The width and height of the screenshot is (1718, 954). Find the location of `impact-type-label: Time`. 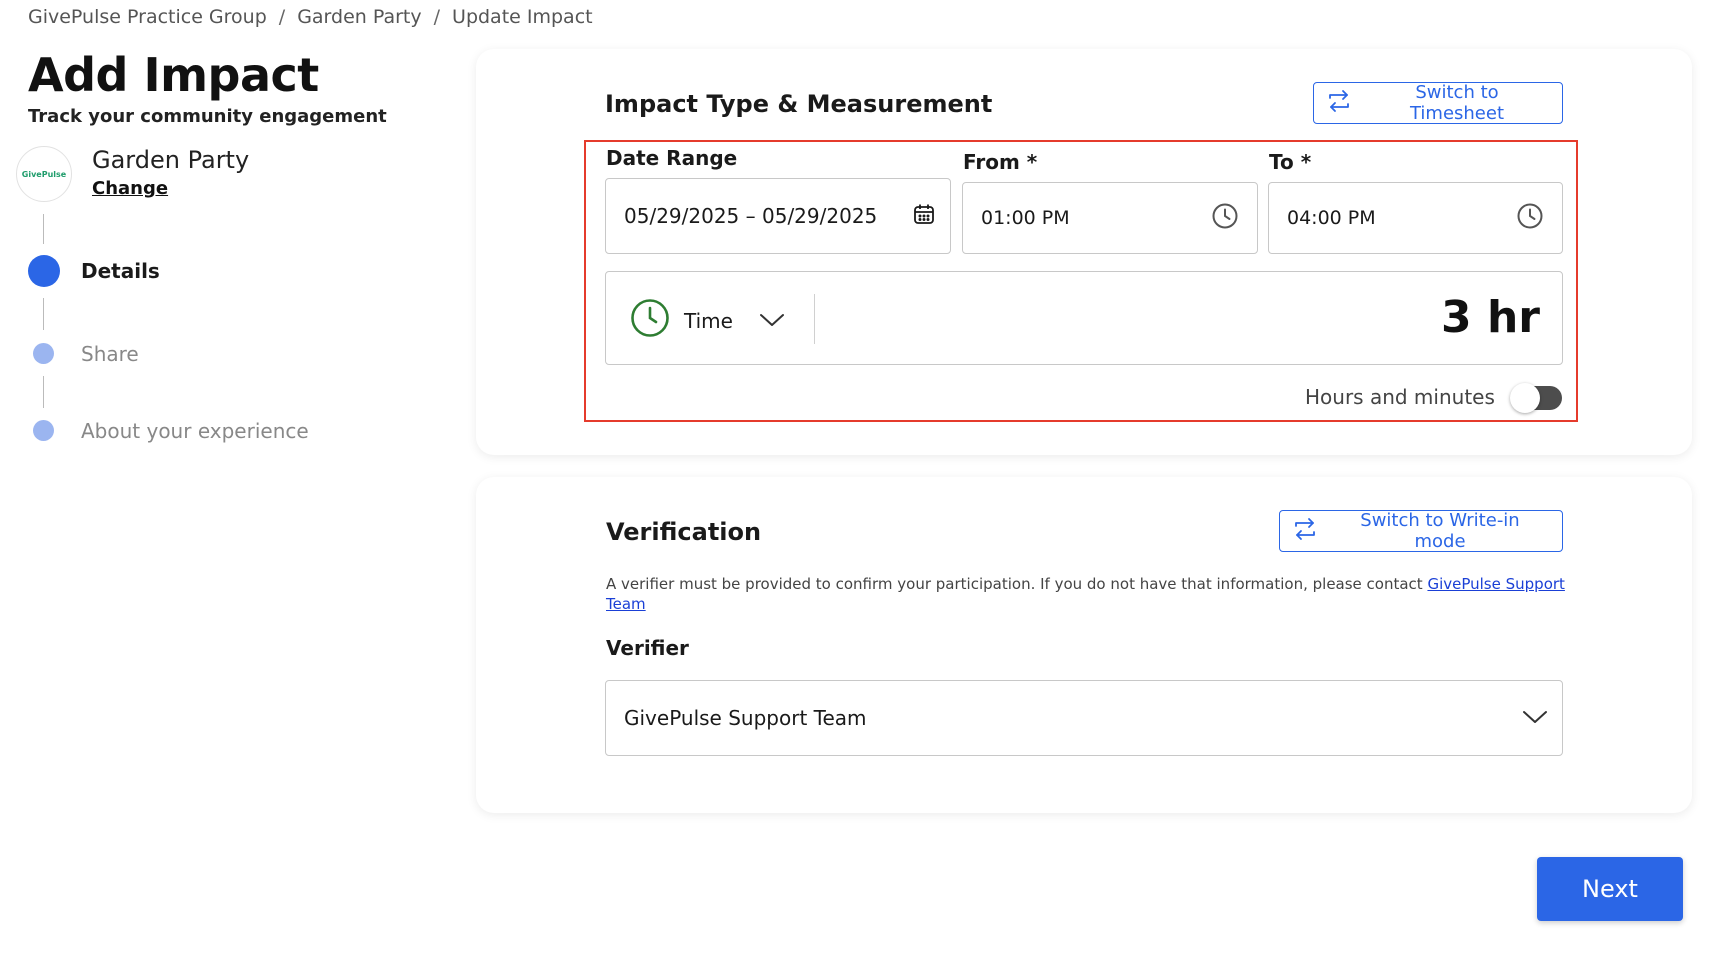

impact-type-label: Time is located at coordinates (708, 320).